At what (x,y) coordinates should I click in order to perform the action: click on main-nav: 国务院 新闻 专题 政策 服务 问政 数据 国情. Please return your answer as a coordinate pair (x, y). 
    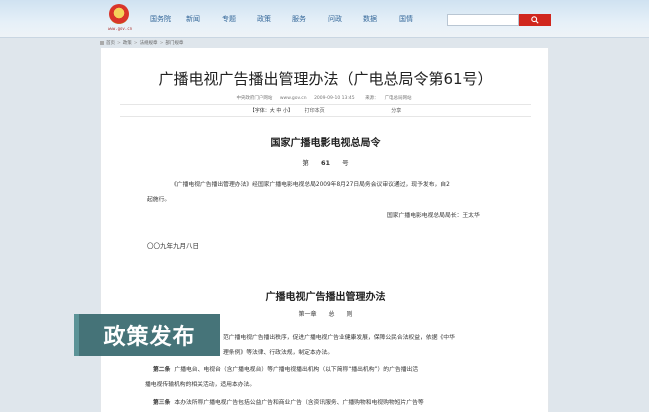
    Looking at the image, I should click on (289, 19).